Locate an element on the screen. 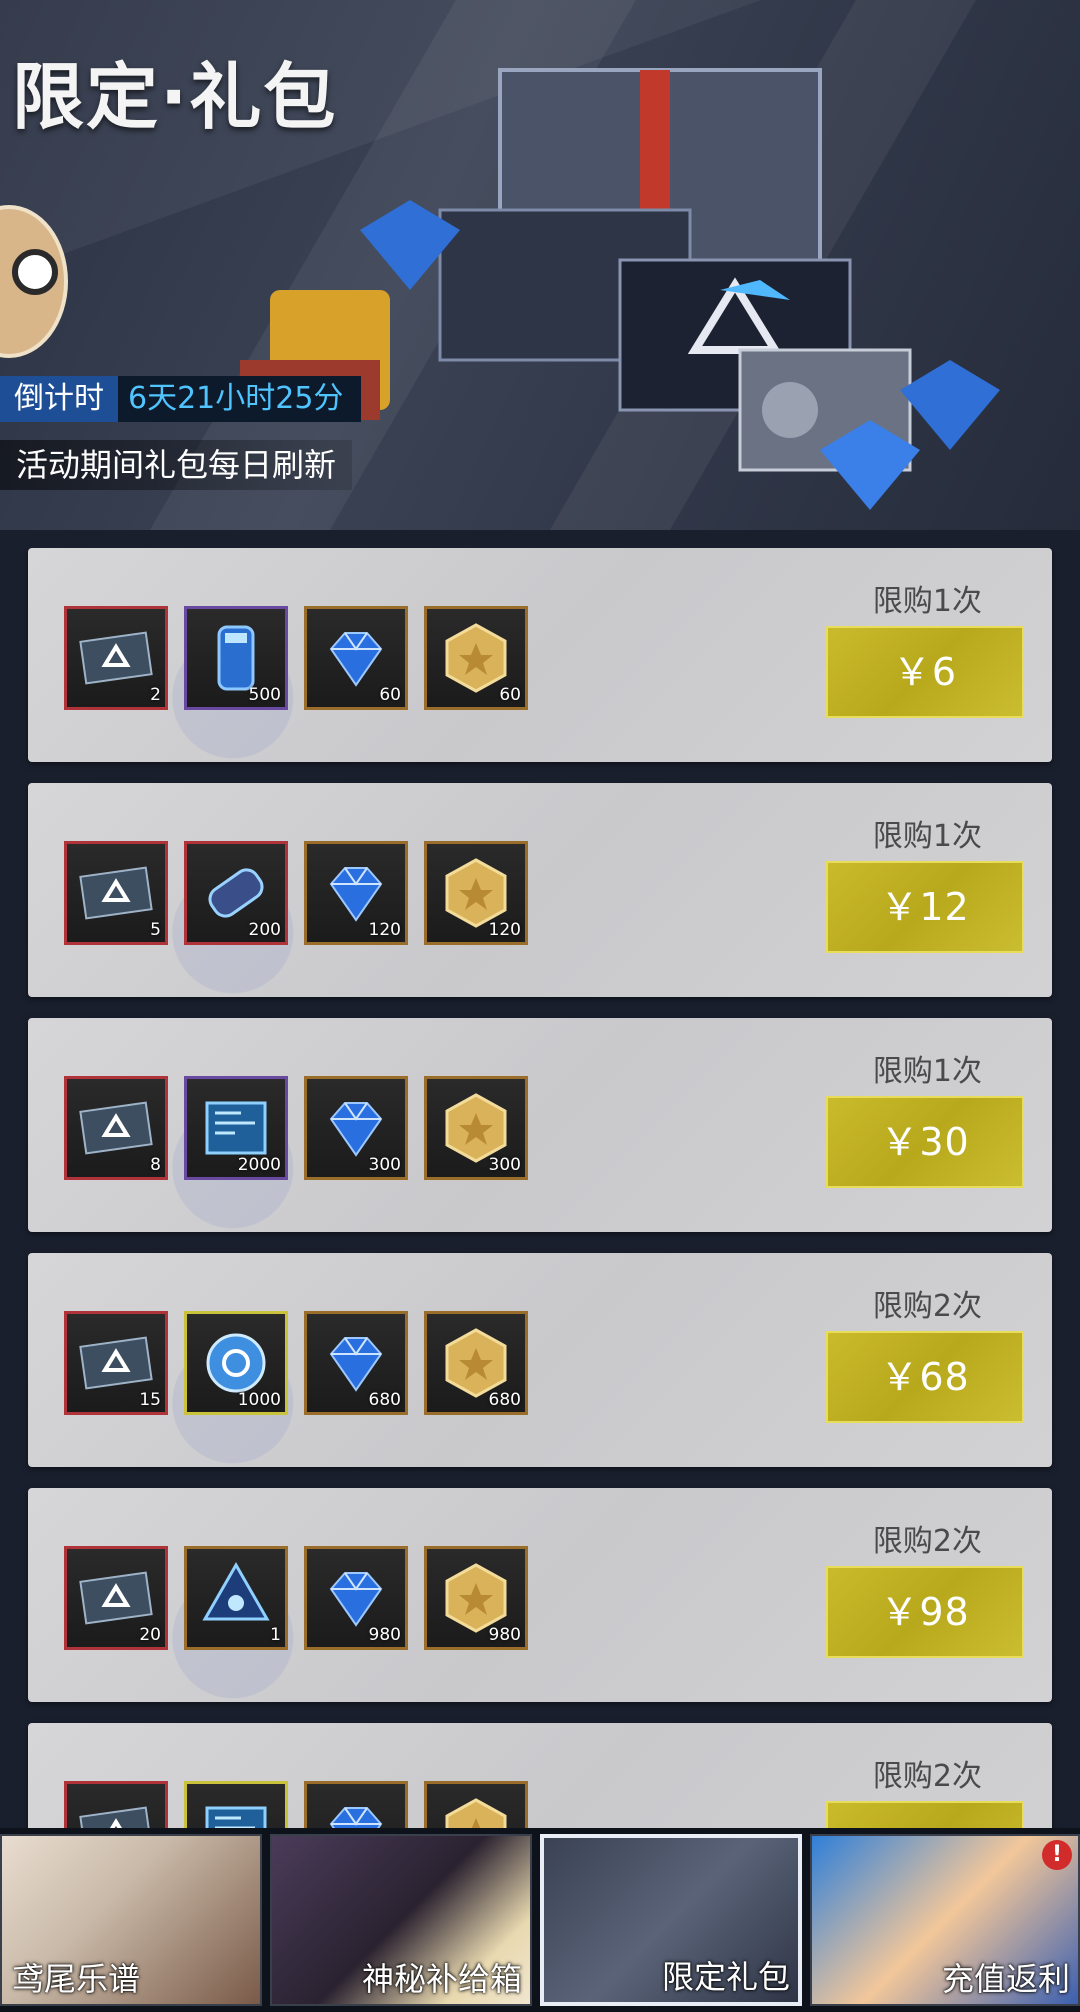 Image resolution: width=1080 pixels, height=2012 pixels. item-quantity: 1000 is located at coordinates (259, 1400).